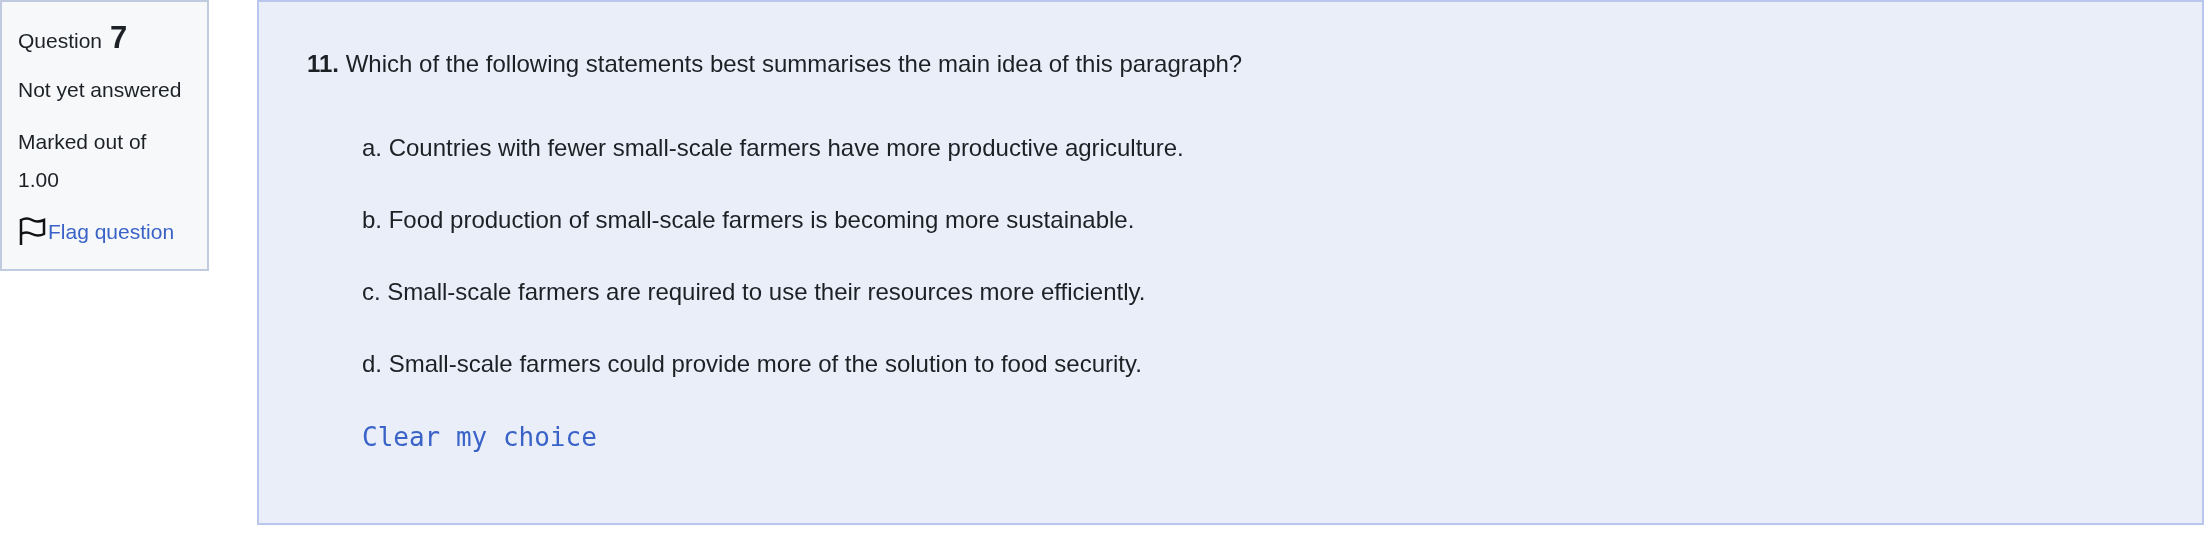 This screenshot has width=2204, height=558. I want to click on answer-option: d. Small-scale farmers could provide more of the solution to food security., so click(1282, 364).